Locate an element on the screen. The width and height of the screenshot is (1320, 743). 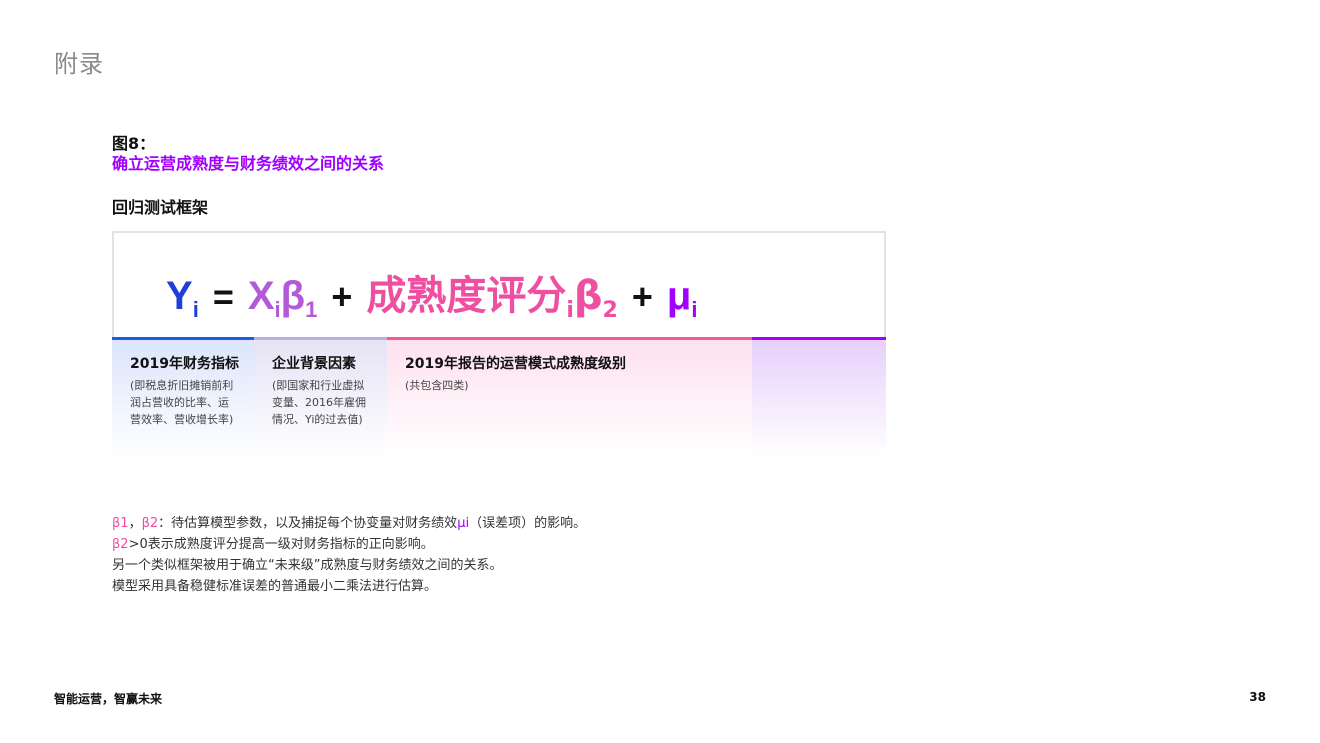
column-error-term is located at coordinates (819, 397).